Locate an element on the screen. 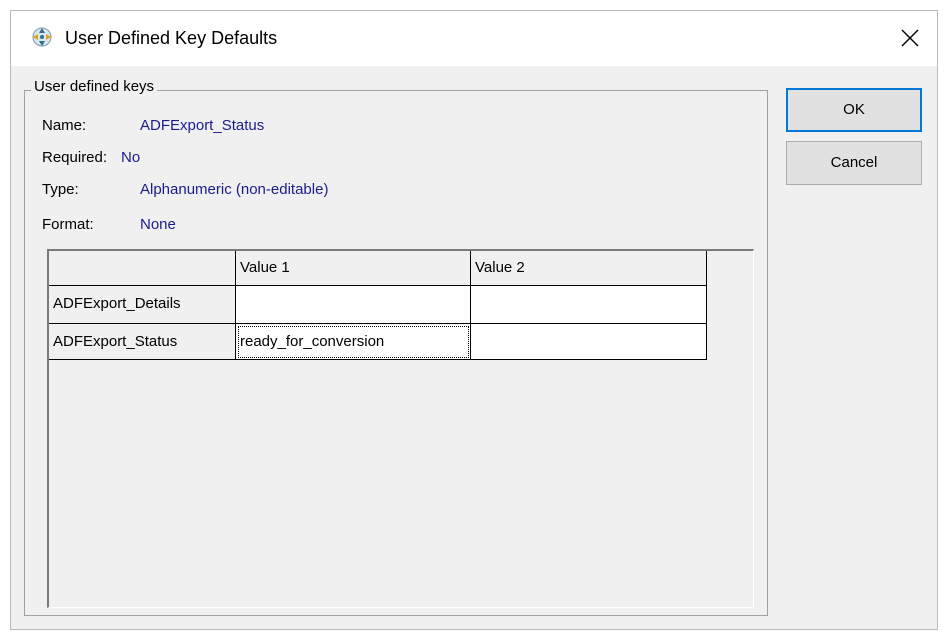 The width and height of the screenshot is (949, 641). cell-details-value1 is located at coordinates (353, 305).